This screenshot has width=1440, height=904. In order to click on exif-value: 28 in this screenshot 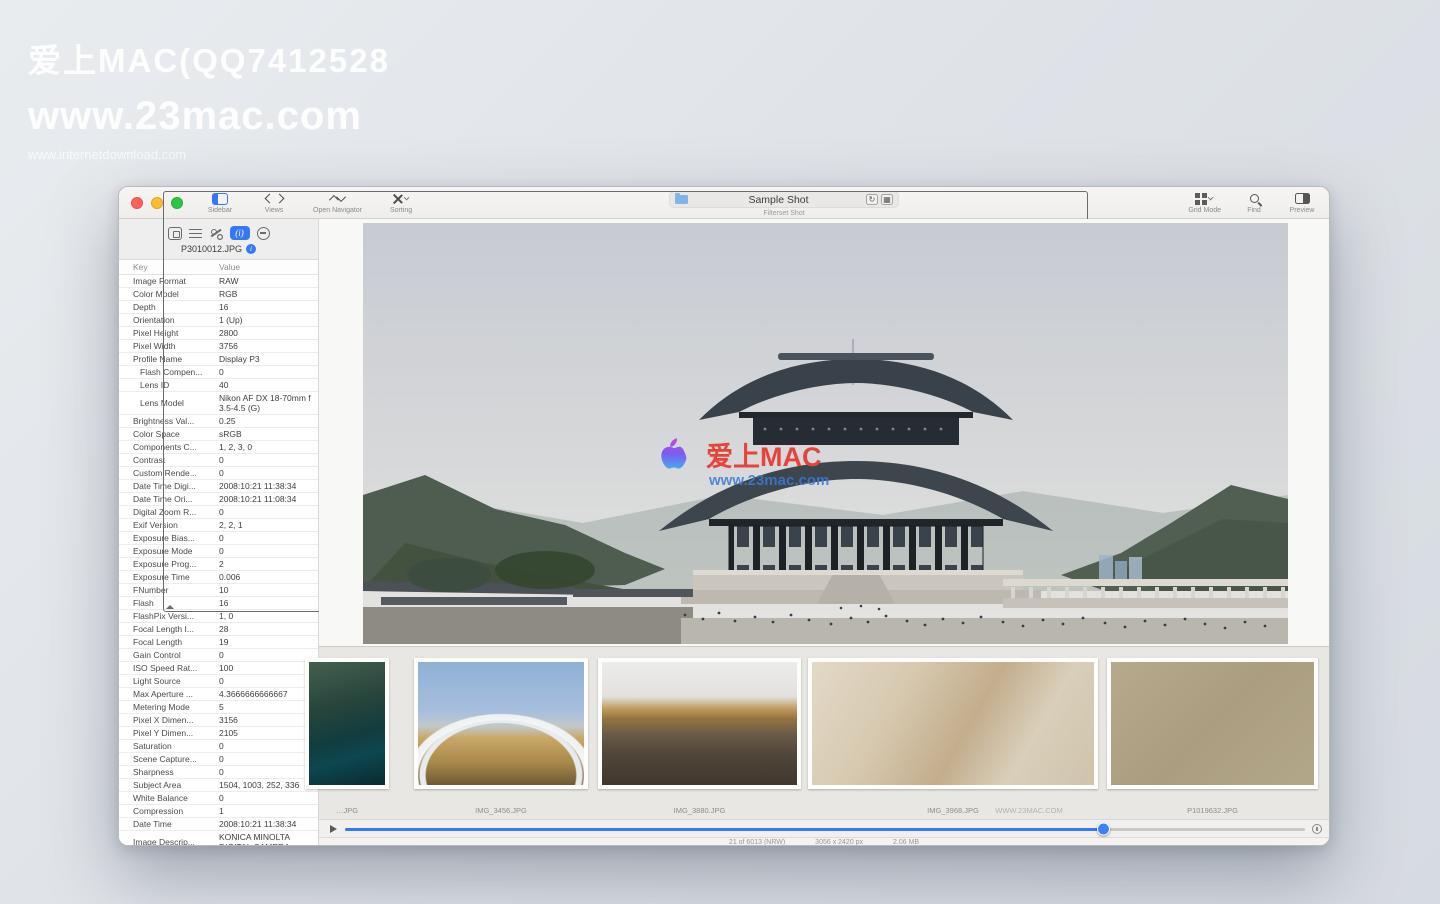, I will do `click(224, 629)`.